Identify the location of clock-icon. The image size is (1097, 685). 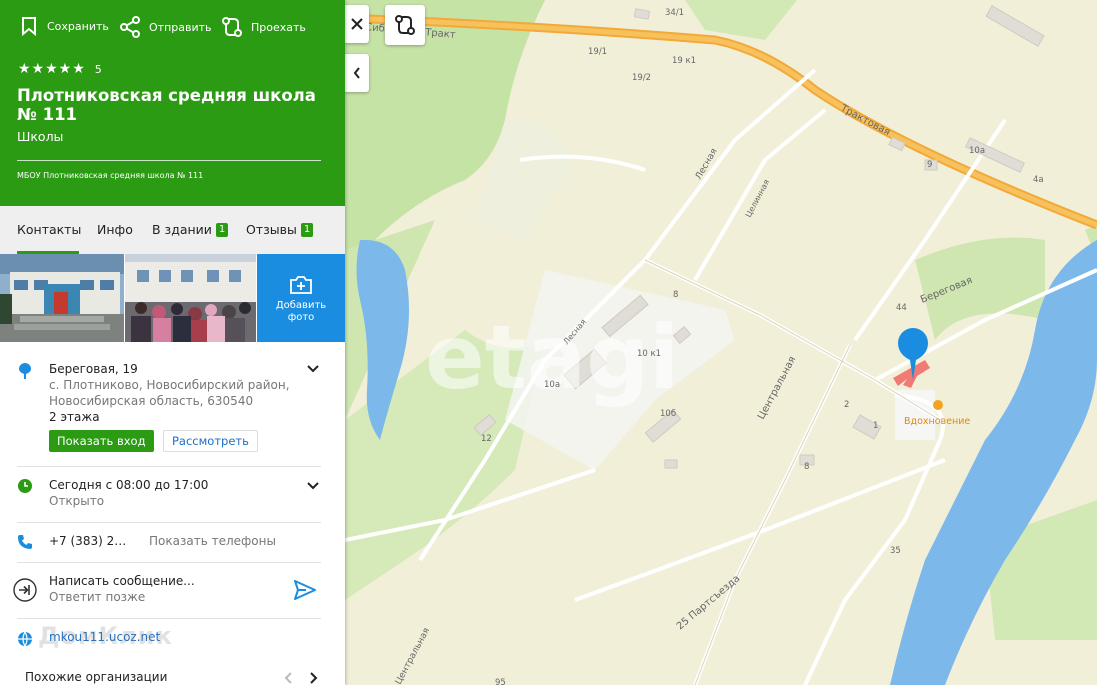
(25, 486).